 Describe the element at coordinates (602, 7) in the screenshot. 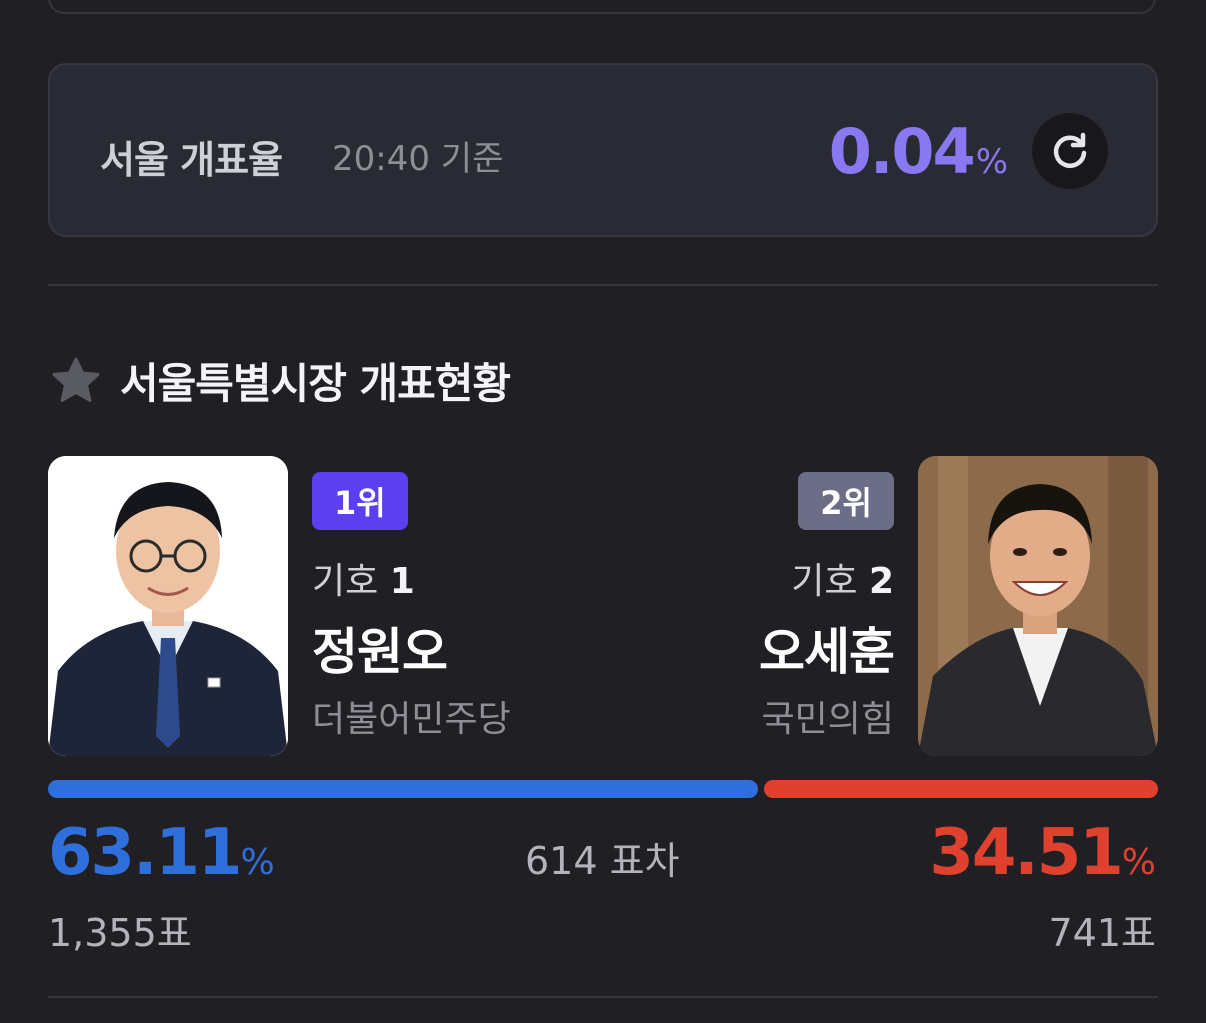

I see `previous-card-edge` at that location.